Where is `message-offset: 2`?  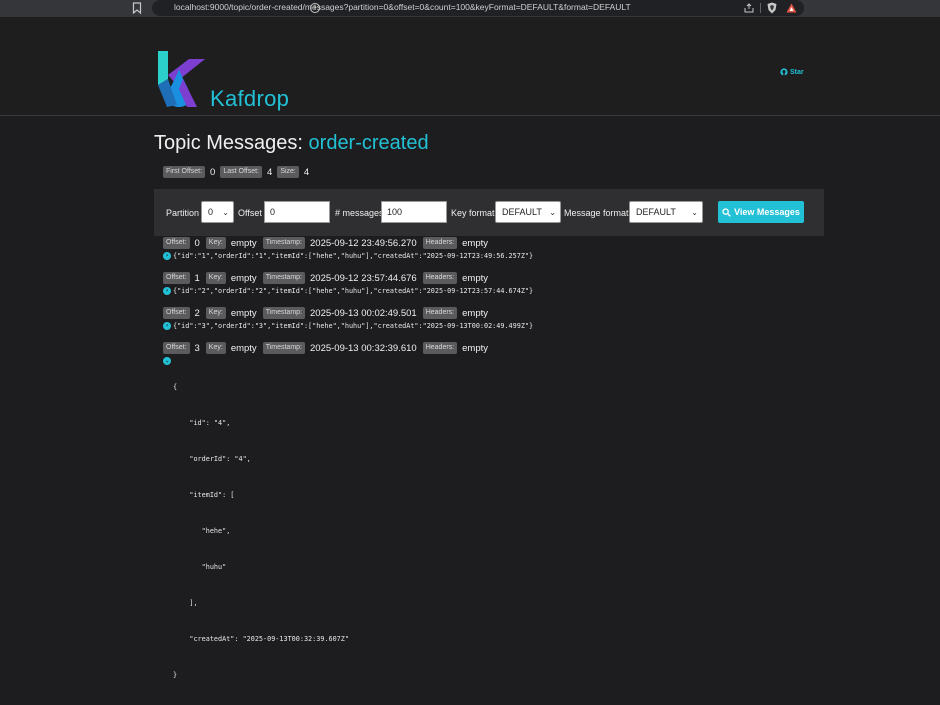 message-offset: 2 is located at coordinates (197, 313).